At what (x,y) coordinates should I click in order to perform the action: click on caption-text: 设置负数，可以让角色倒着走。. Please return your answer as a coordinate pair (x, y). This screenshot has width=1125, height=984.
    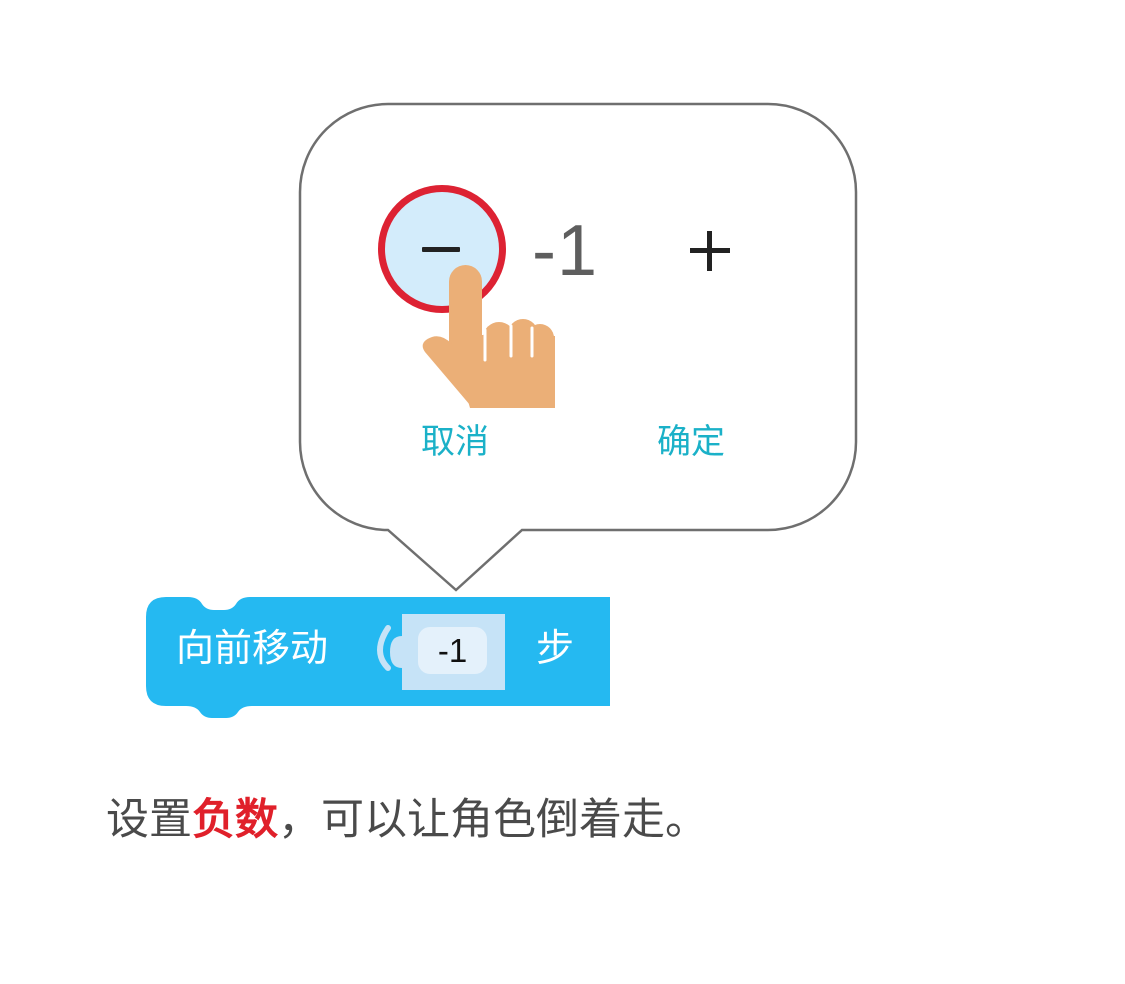
    Looking at the image, I should click on (407, 820).